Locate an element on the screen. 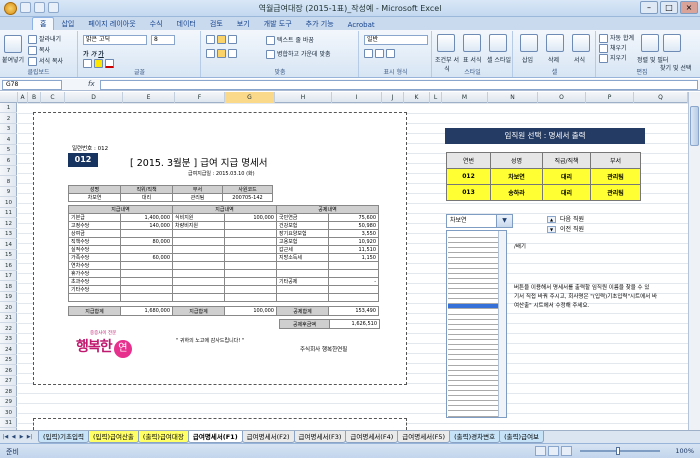 The width and height of the screenshot is (700, 458). sheet-tab: 급여명세서(F4) is located at coordinates (372, 437).